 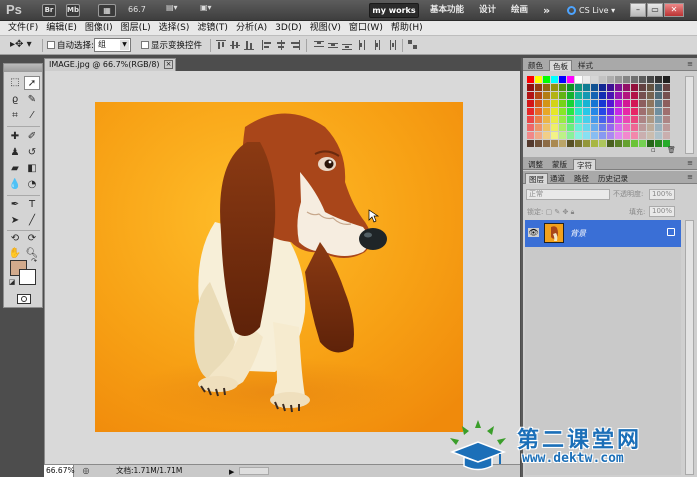 I want to click on distribute-bottom-icon, so click(x=347, y=45).